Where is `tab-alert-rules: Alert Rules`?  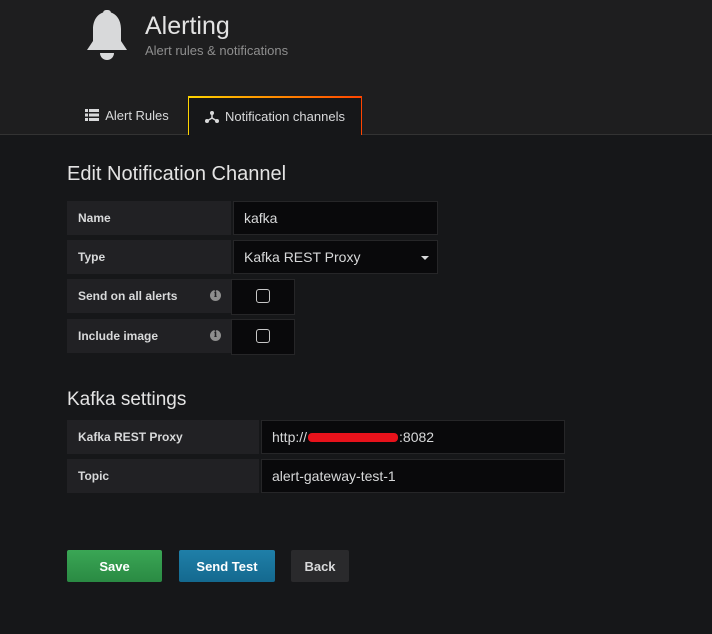
tab-alert-rules: Alert Rules is located at coordinates (127, 115).